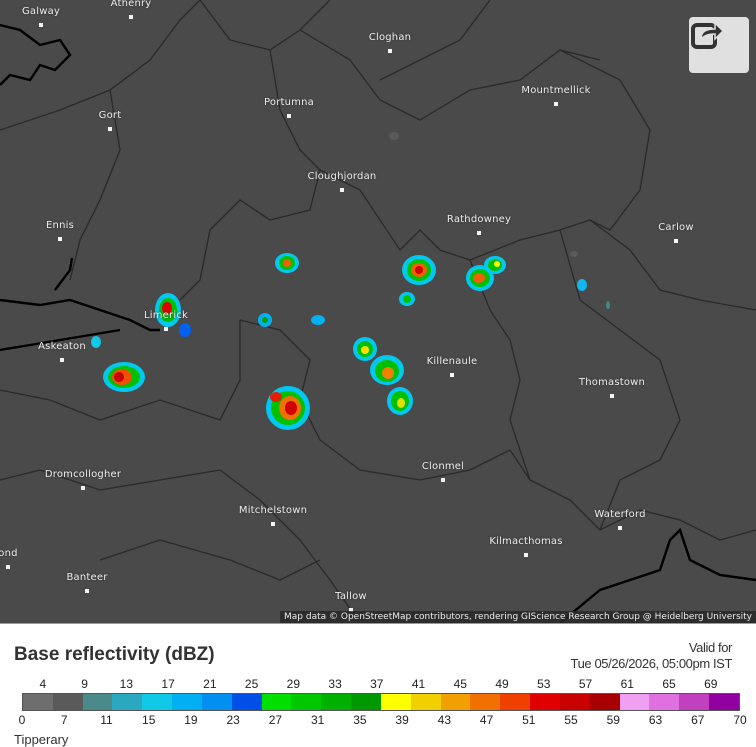 Image resolution: width=756 pixels, height=747 pixels. I want to click on city-label: Askeaton, so click(62, 346).